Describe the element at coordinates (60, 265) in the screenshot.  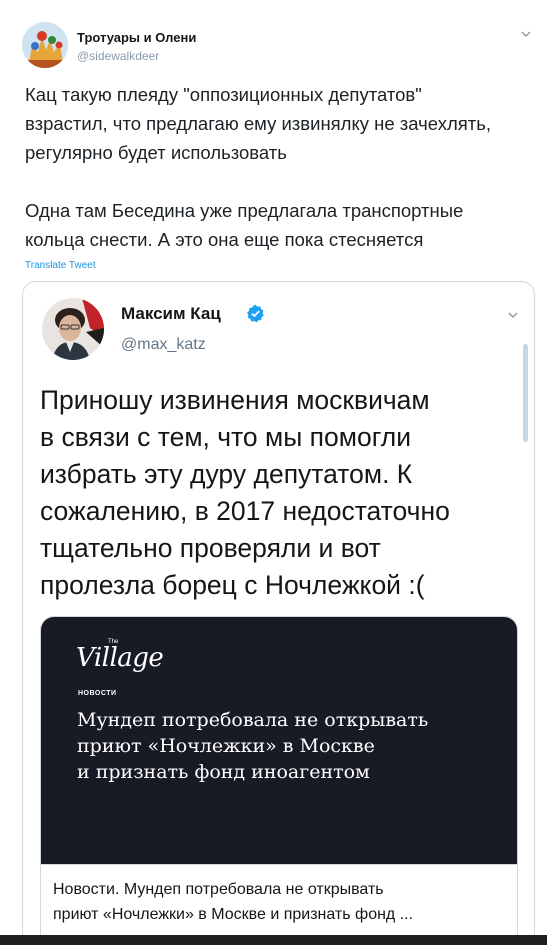
I see `translate-tweet-link: Translate Tweet` at that location.